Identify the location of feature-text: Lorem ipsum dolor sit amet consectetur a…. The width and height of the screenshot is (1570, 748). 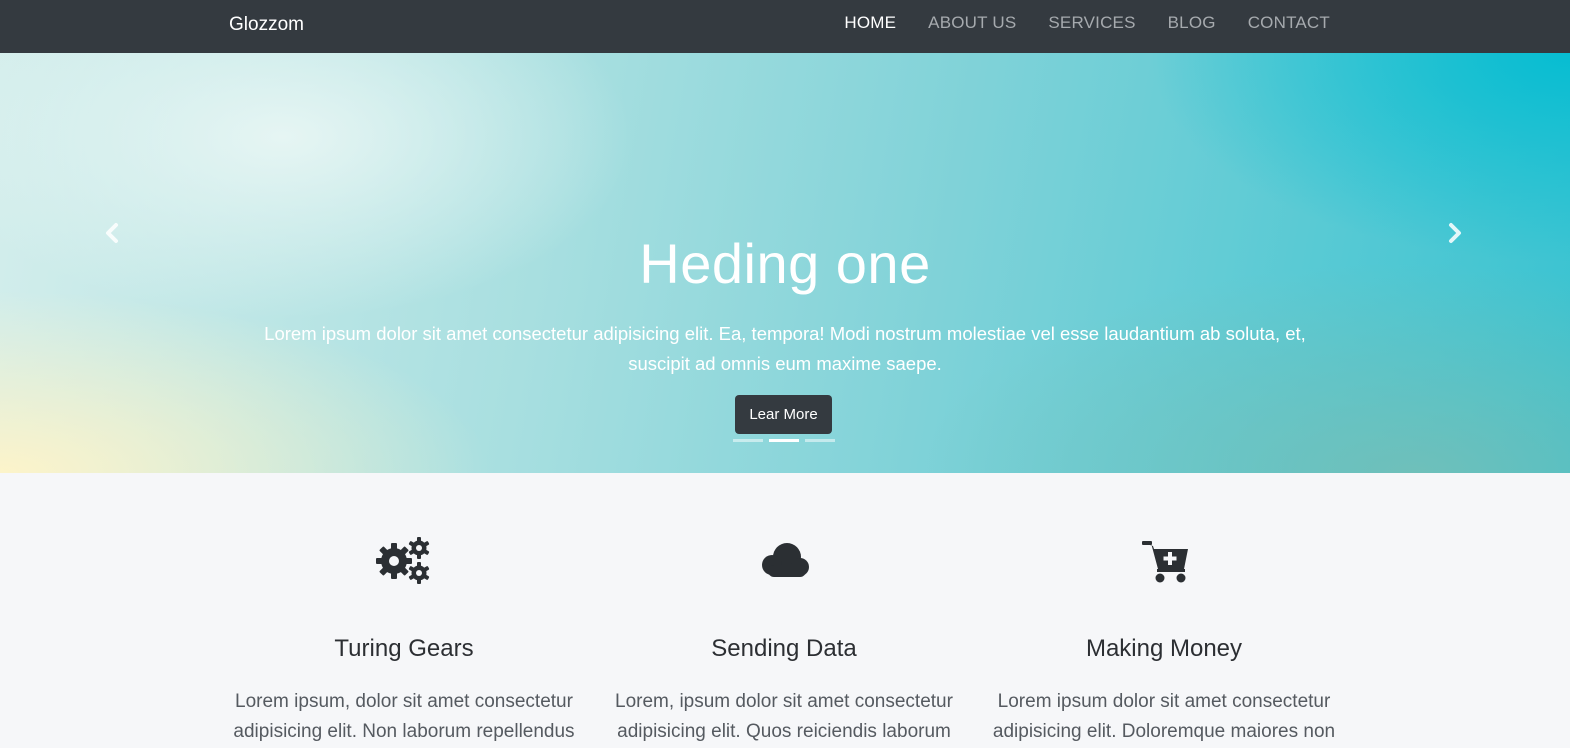
(1164, 716).